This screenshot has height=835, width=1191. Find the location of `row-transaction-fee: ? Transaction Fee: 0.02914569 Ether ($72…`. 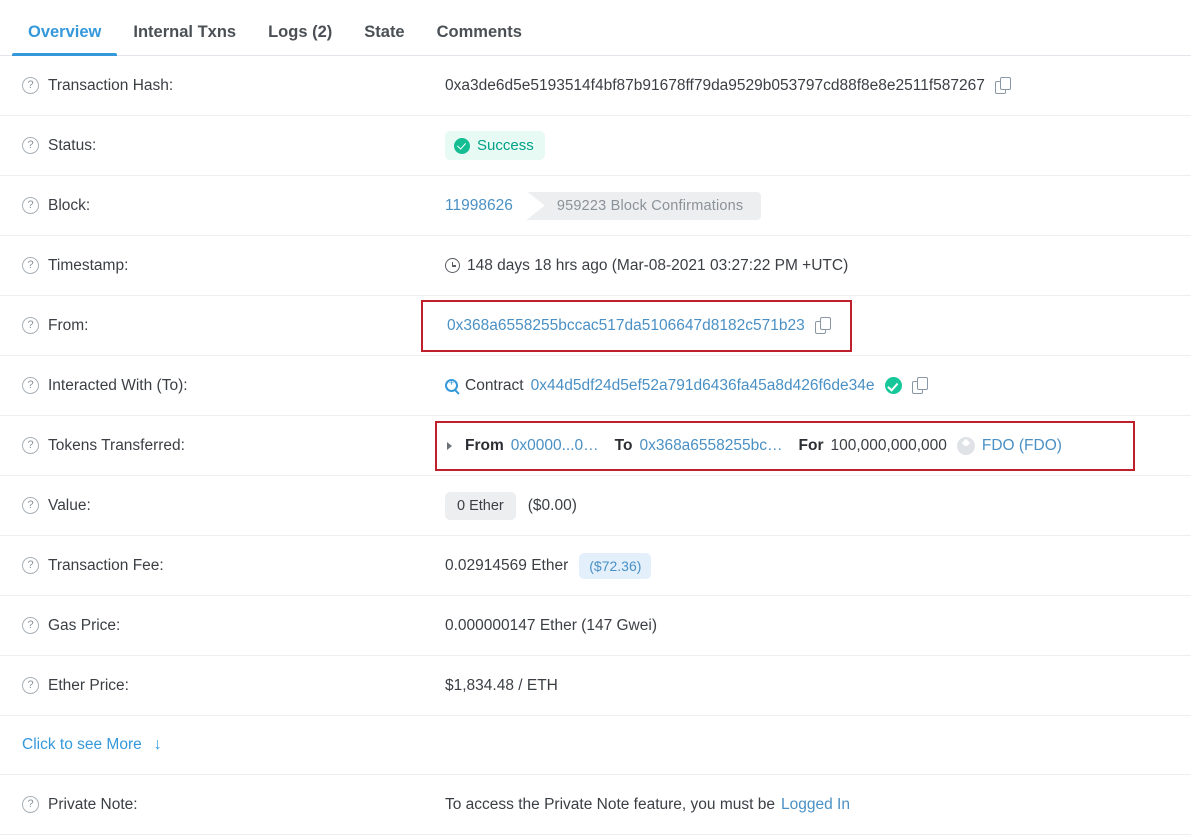

row-transaction-fee: ? Transaction Fee: 0.02914569 Ether ($72… is located at coordinates (595, 566).